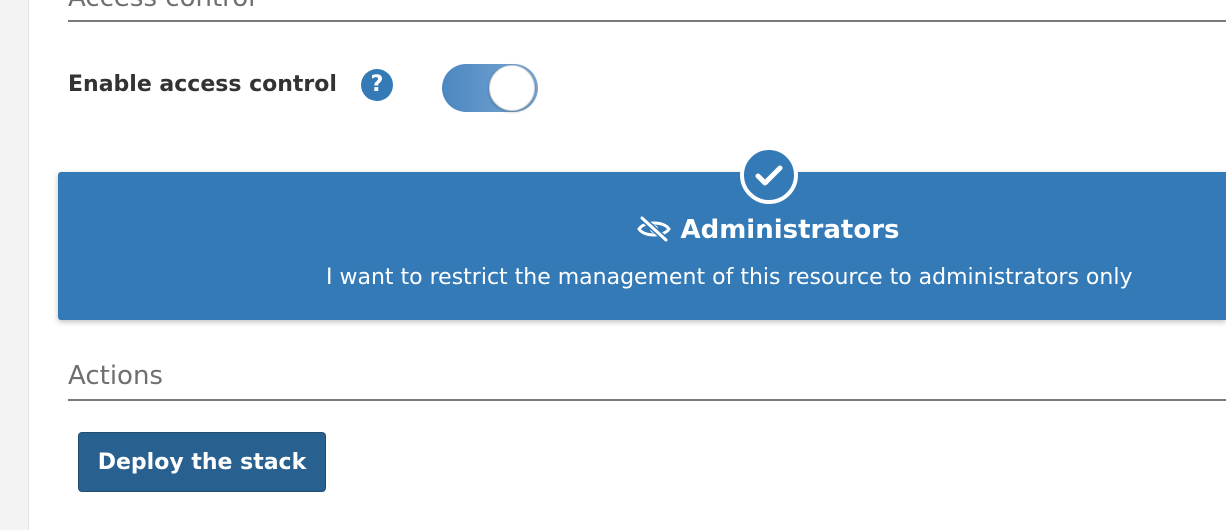 Image resolution: width=1226 pixels, height=530 pixels. I want to click on access-control-toggle, so click(490, 88).